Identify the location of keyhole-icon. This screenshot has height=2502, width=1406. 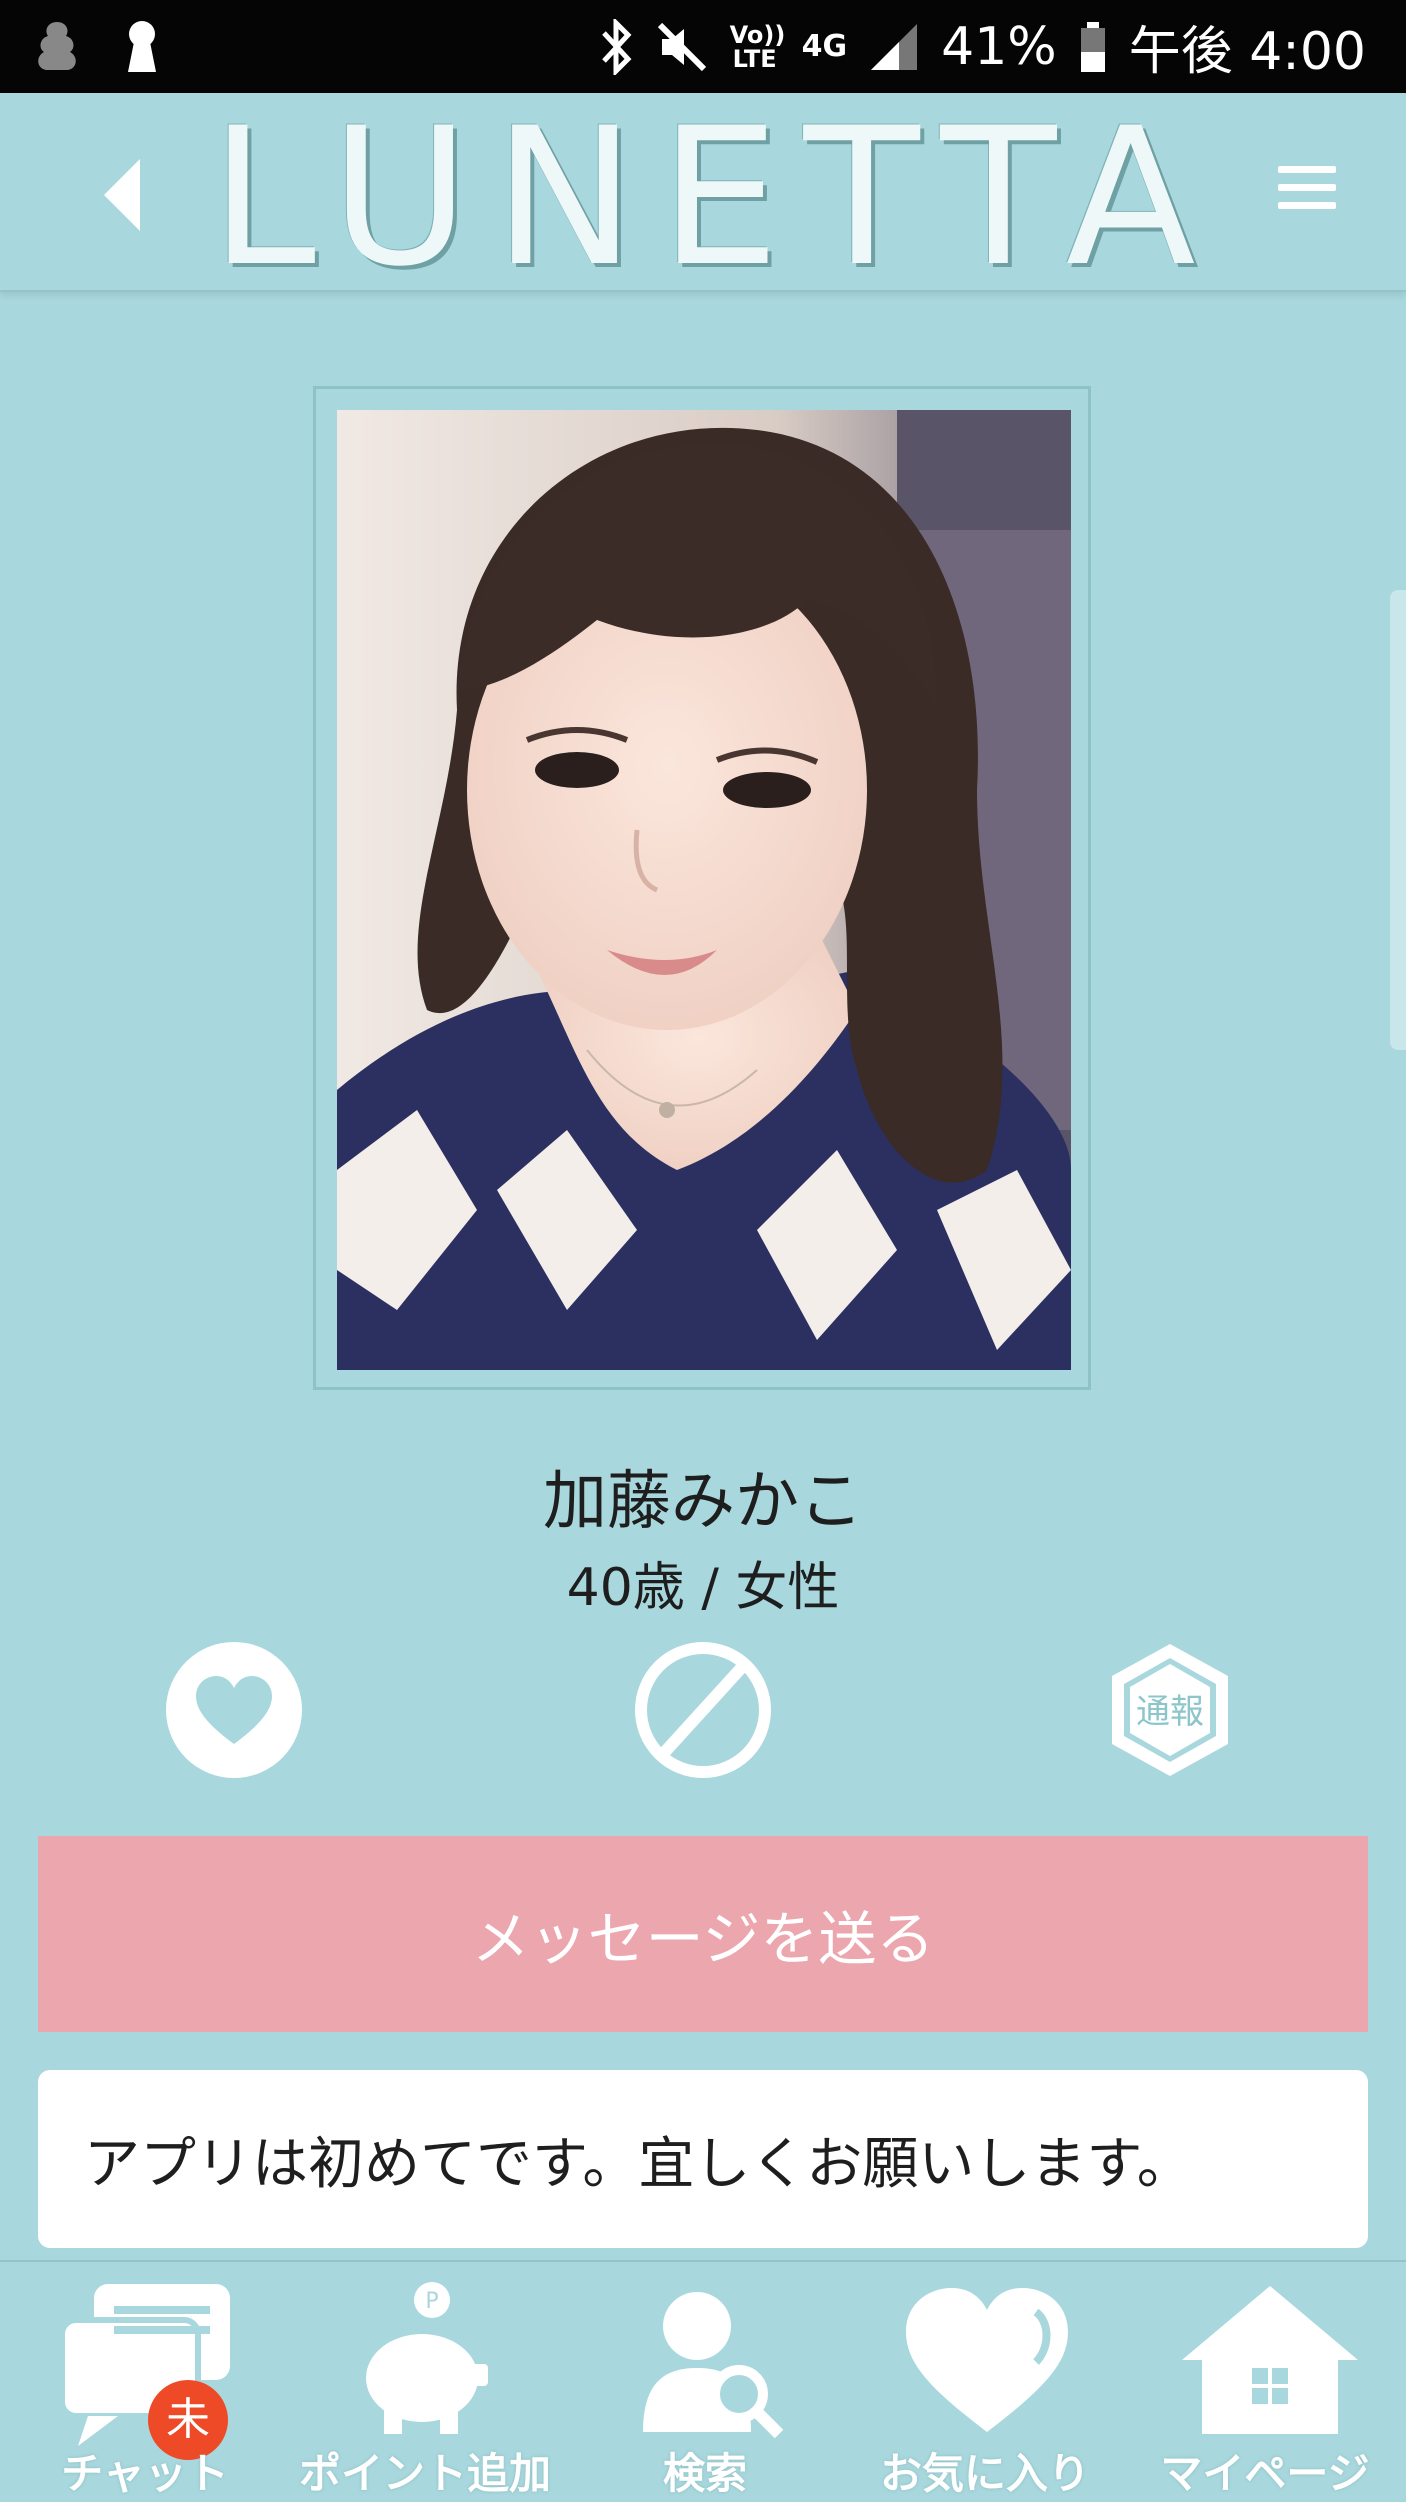
(142, 46).